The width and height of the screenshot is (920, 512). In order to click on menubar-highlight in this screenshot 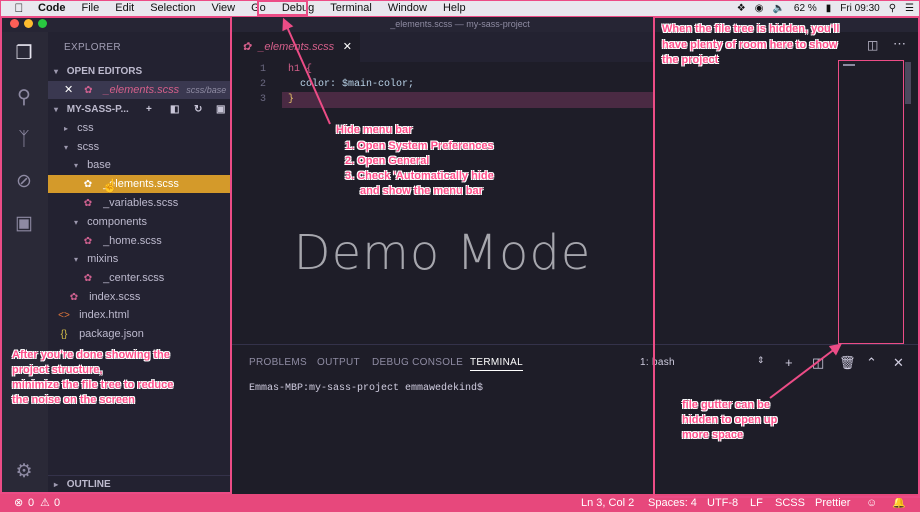, I will do `click(460, 8)`.